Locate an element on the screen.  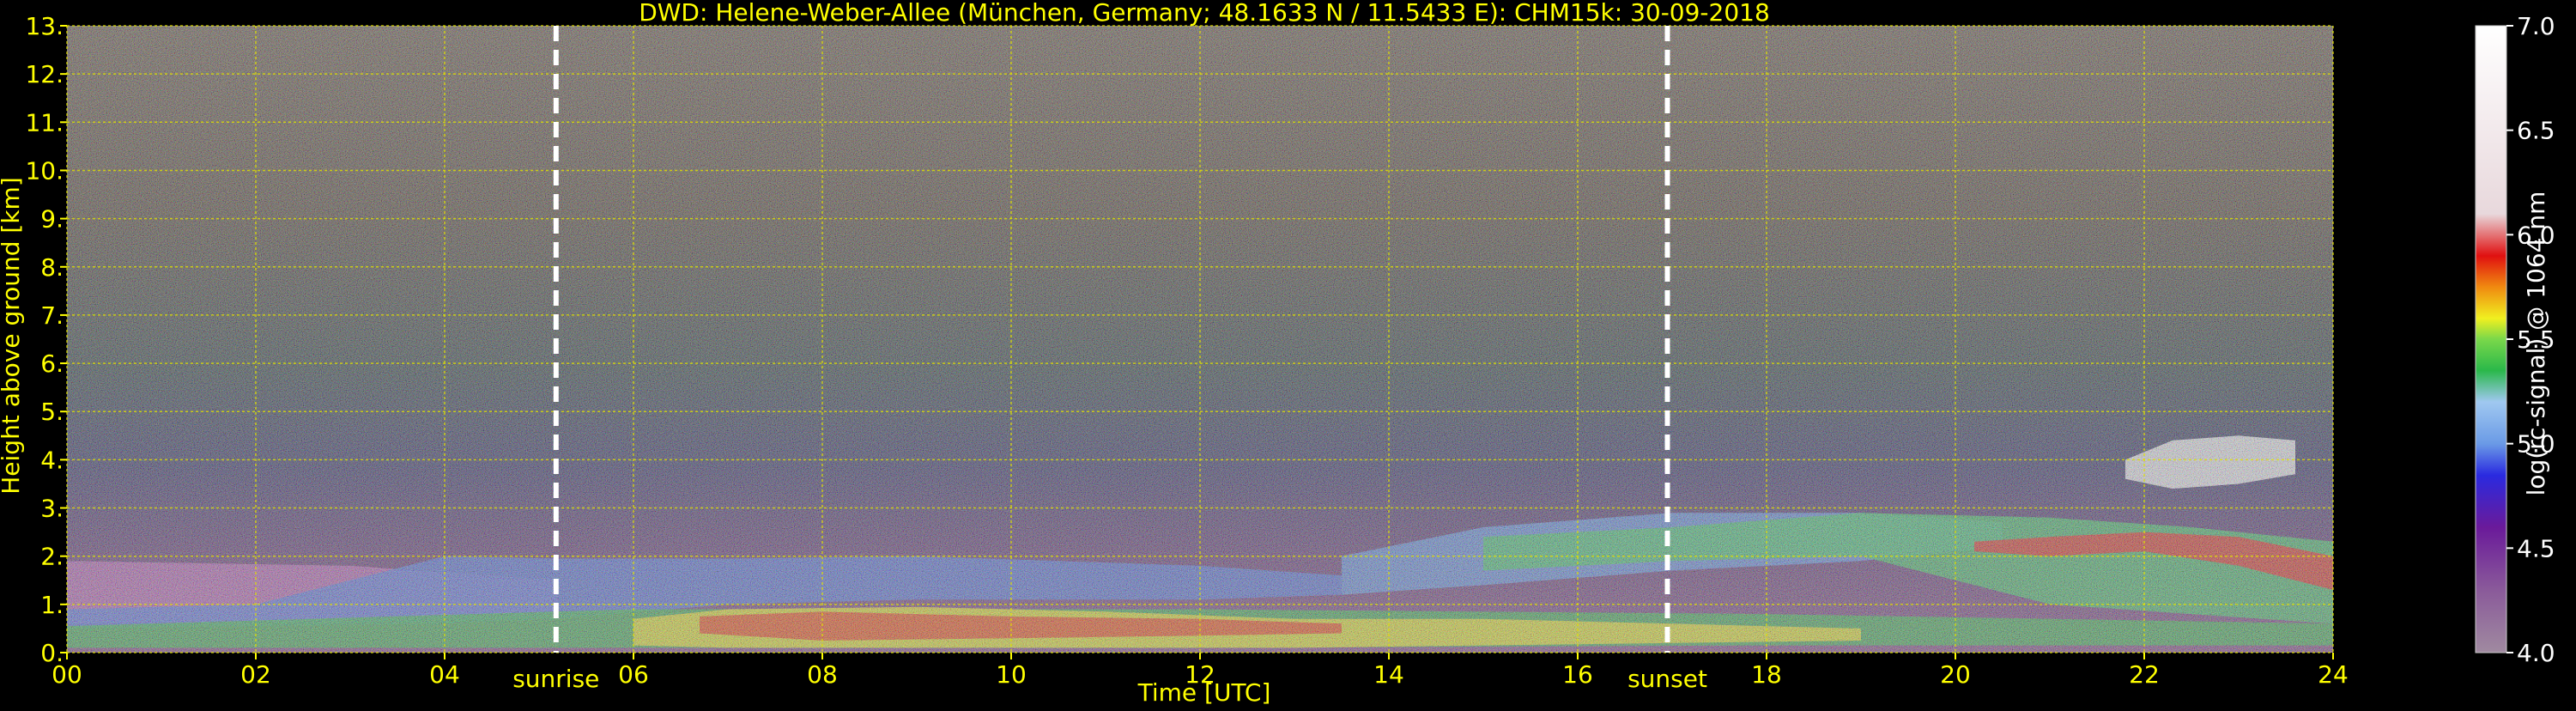
y-tick-label-6: 6. is located at coordinates (52, 363).